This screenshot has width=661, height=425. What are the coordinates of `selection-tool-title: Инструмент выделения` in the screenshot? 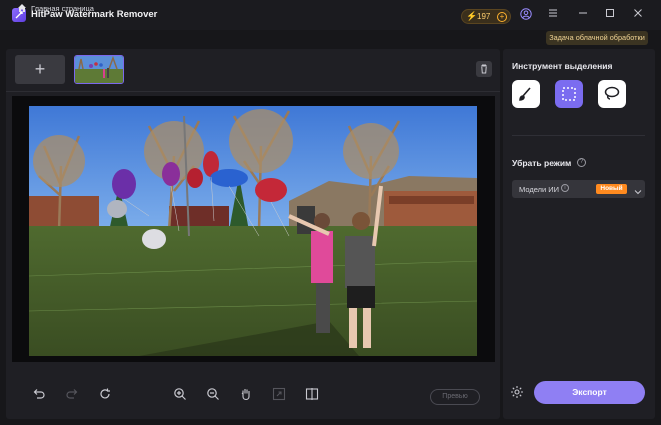 It's located at (562, 66).